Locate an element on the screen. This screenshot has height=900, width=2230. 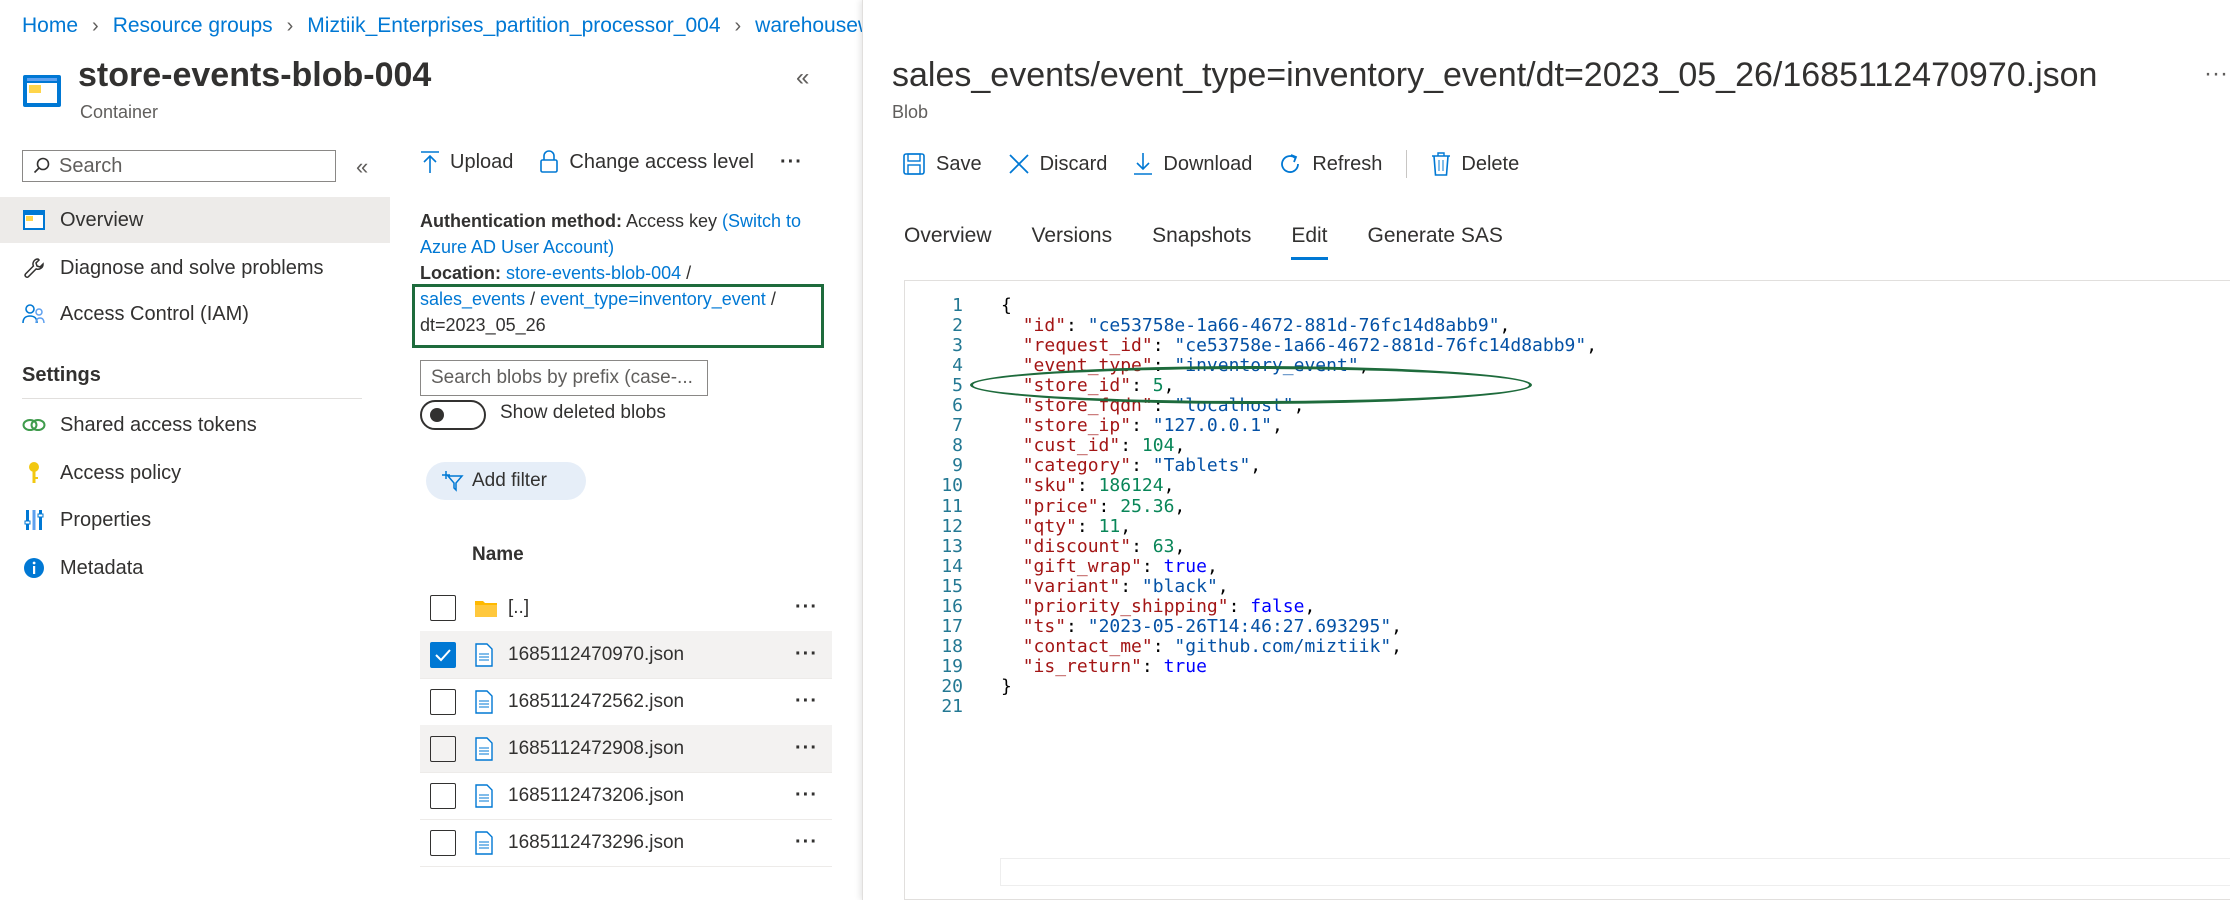
row-name: 1685112473296.json is located at coordinates (596, 843).